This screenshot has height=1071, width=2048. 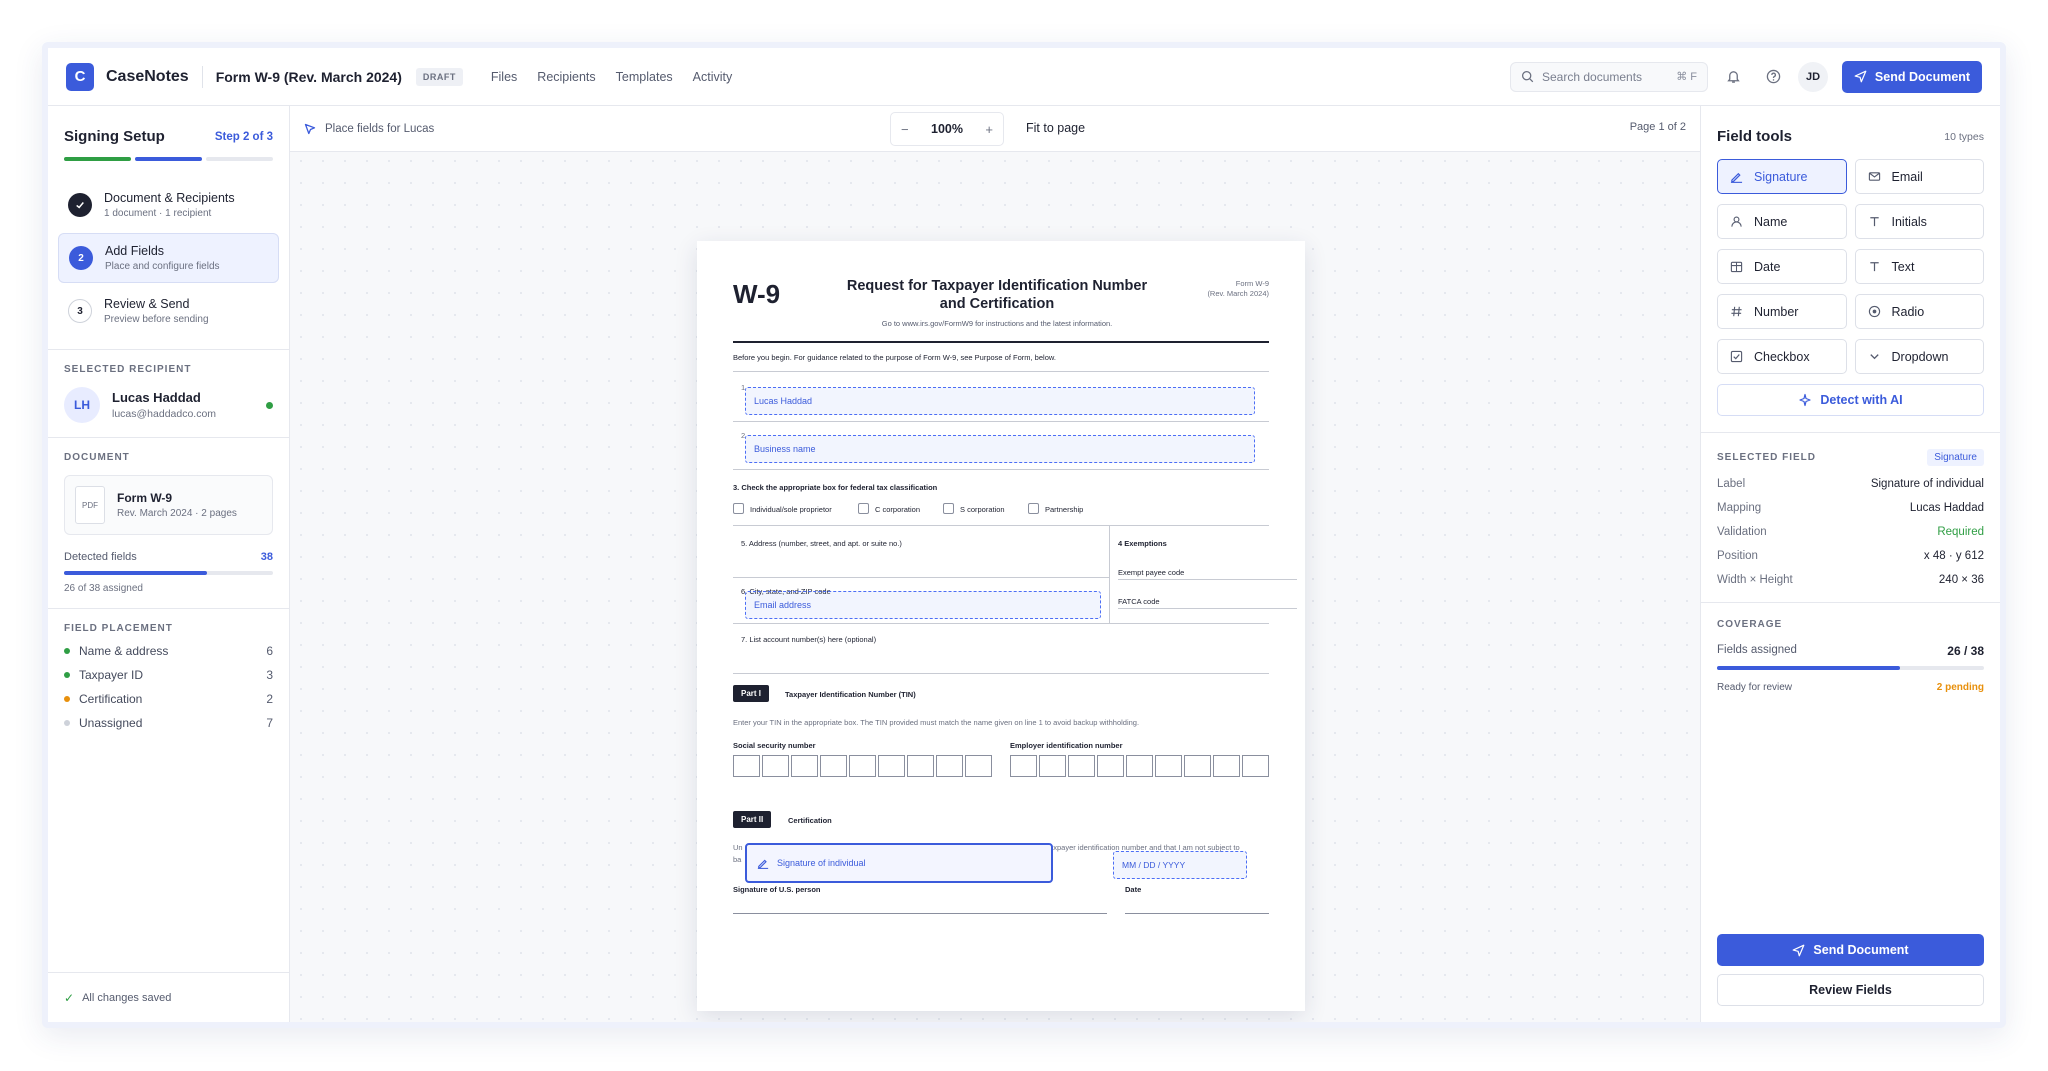 What do you see at coordinates (164, 414) in the screenshot?
I see `recipient-email: lucas@haddadco.com` at bounding box center [164, 414].